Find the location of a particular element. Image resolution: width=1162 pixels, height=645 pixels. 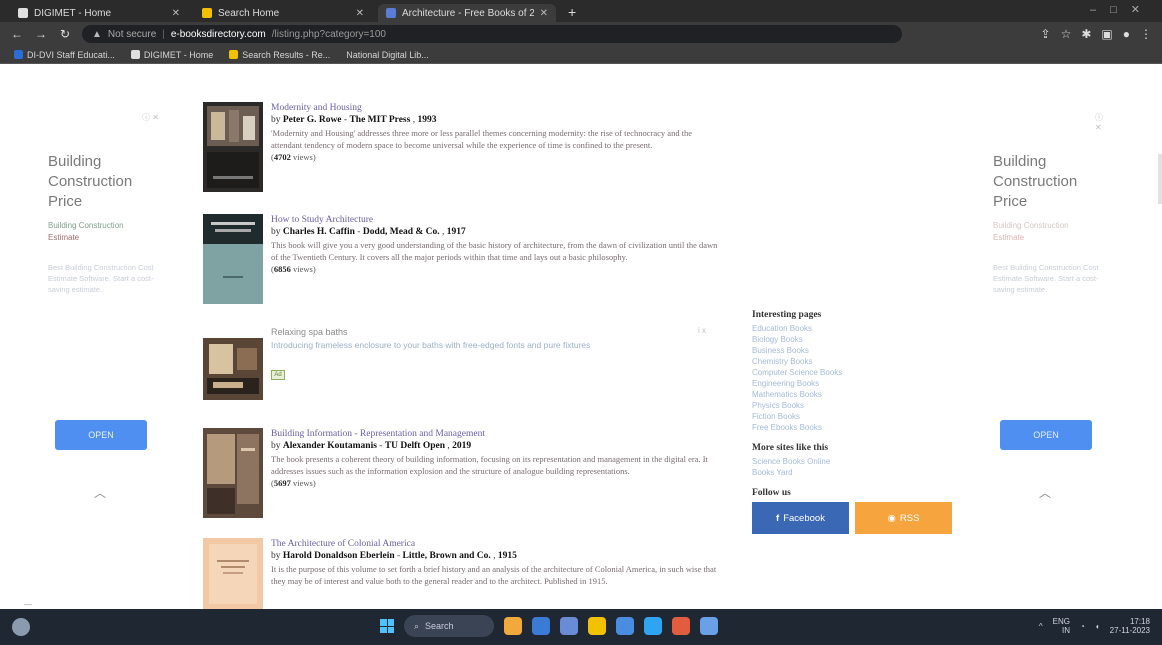

book-publisher: Little, Brown and Co. is located at coordinates (446, 556).